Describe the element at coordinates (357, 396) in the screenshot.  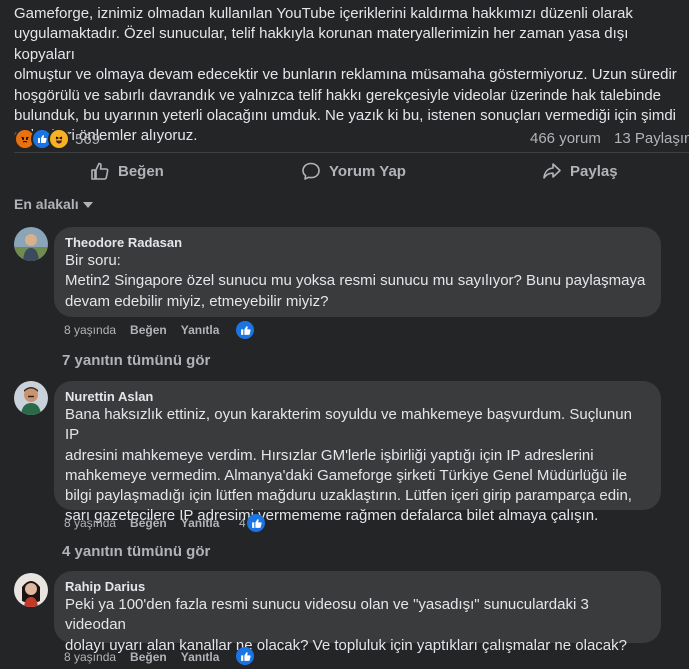
I see `comment-author: Nurettin Aslan` at that location.